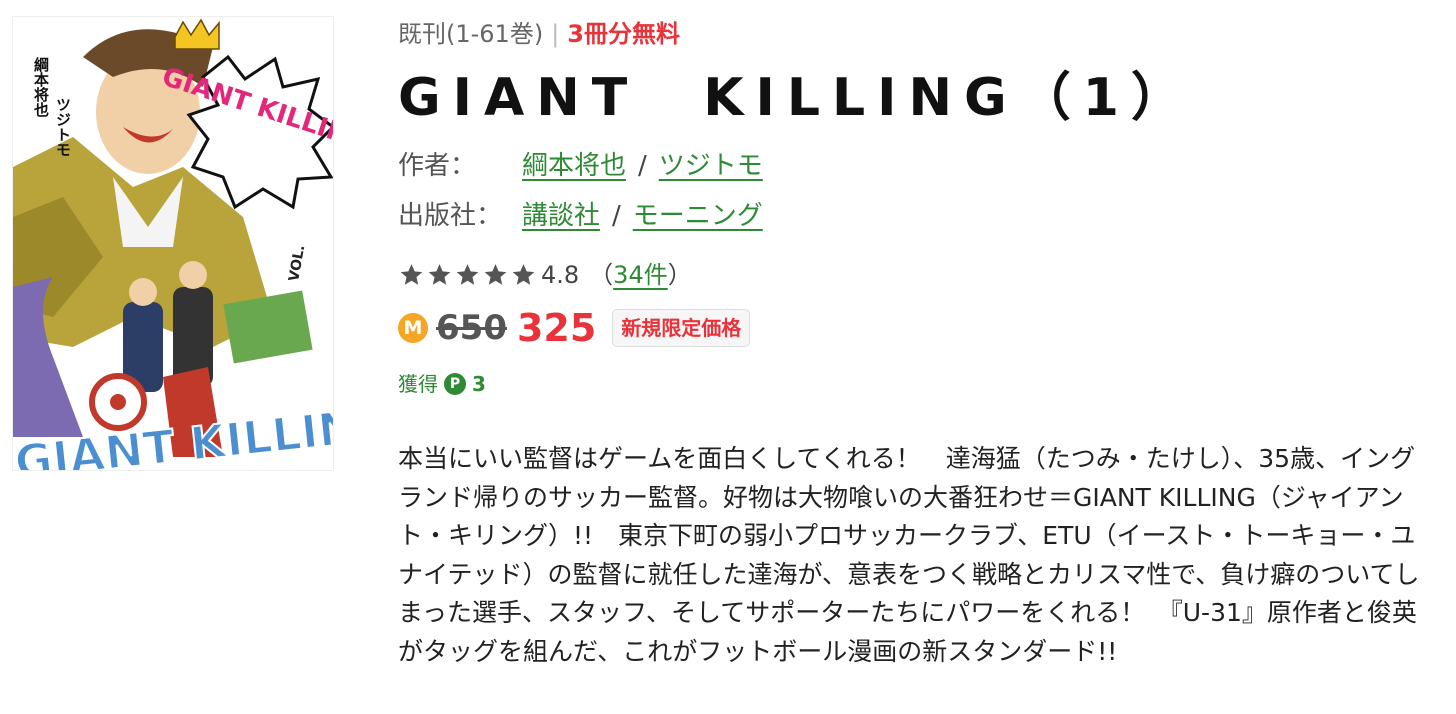 Image resolution: width=1456 pixels, height=714 pixels. What do you see at coordinates (63, 127) in the screenshot?
I see `cover-author-2: ツジトモ` at bounding box center [63, 127].